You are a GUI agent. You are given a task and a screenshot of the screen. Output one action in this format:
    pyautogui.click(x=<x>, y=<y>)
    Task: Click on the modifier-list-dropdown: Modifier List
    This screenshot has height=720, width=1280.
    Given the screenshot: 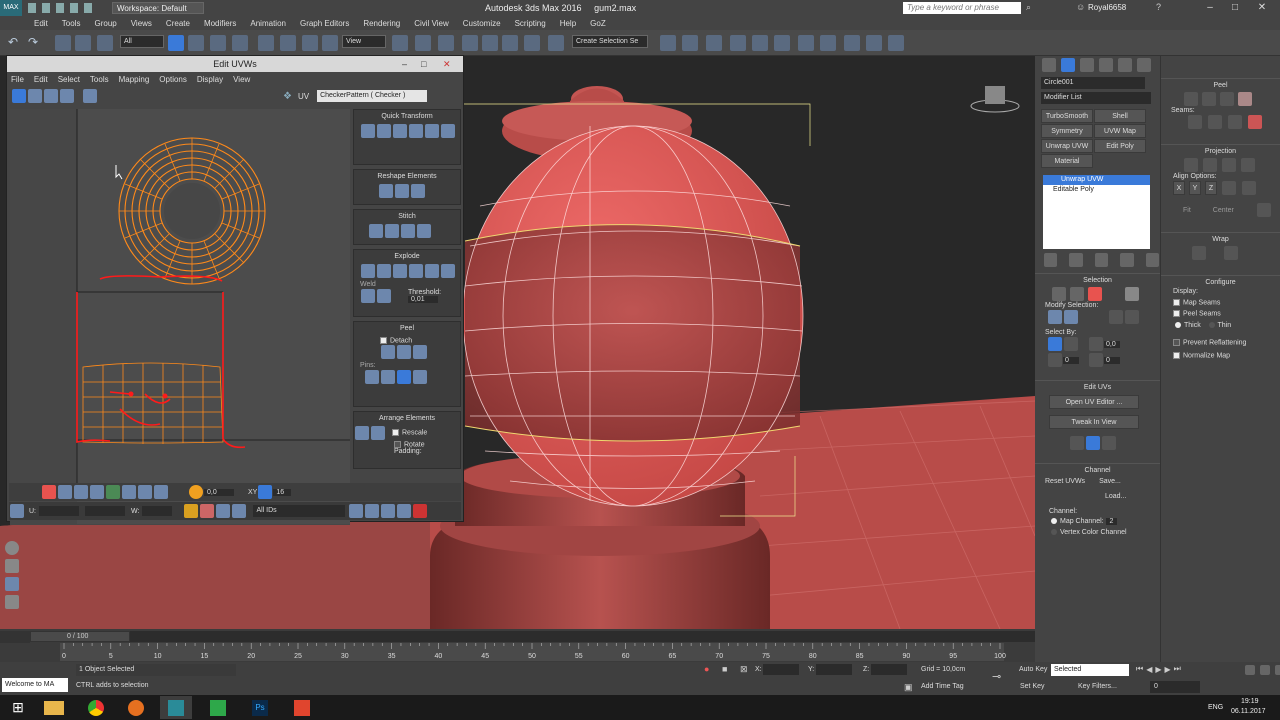 What is the action you would take?
    pyautogui.click(x=1096, y=98)
    